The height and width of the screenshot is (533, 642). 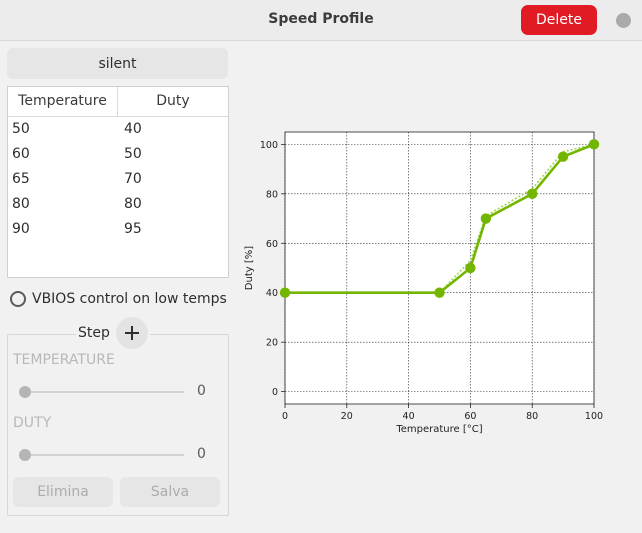 What do you see at coordinates (63, 101) in the screenshot?
I see `column-header-temperature: Temperature` at bounding box center [63, 101].